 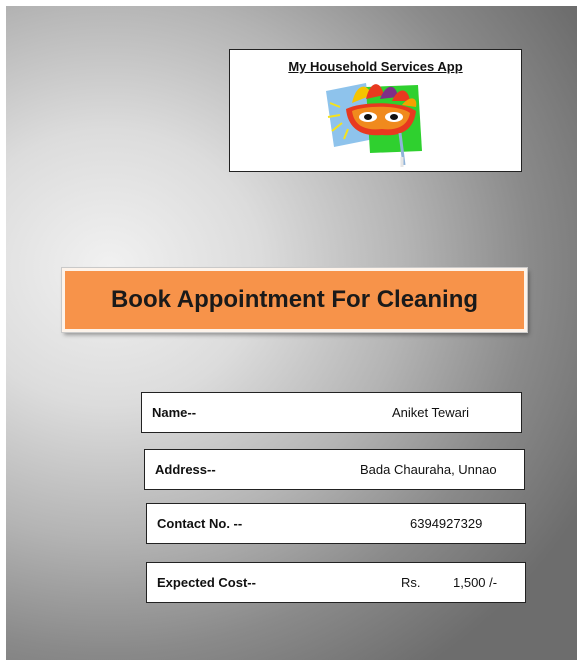 I want to click on page-title: Book Appointment For Cleaning, so click(x=294, y=299).